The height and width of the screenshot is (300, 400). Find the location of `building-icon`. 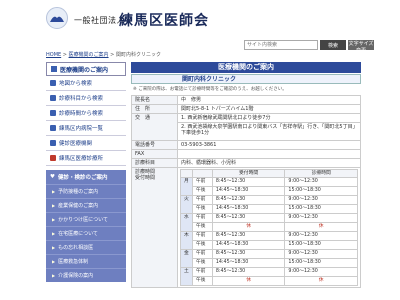

building-icon is located at coordinates (53, 128).